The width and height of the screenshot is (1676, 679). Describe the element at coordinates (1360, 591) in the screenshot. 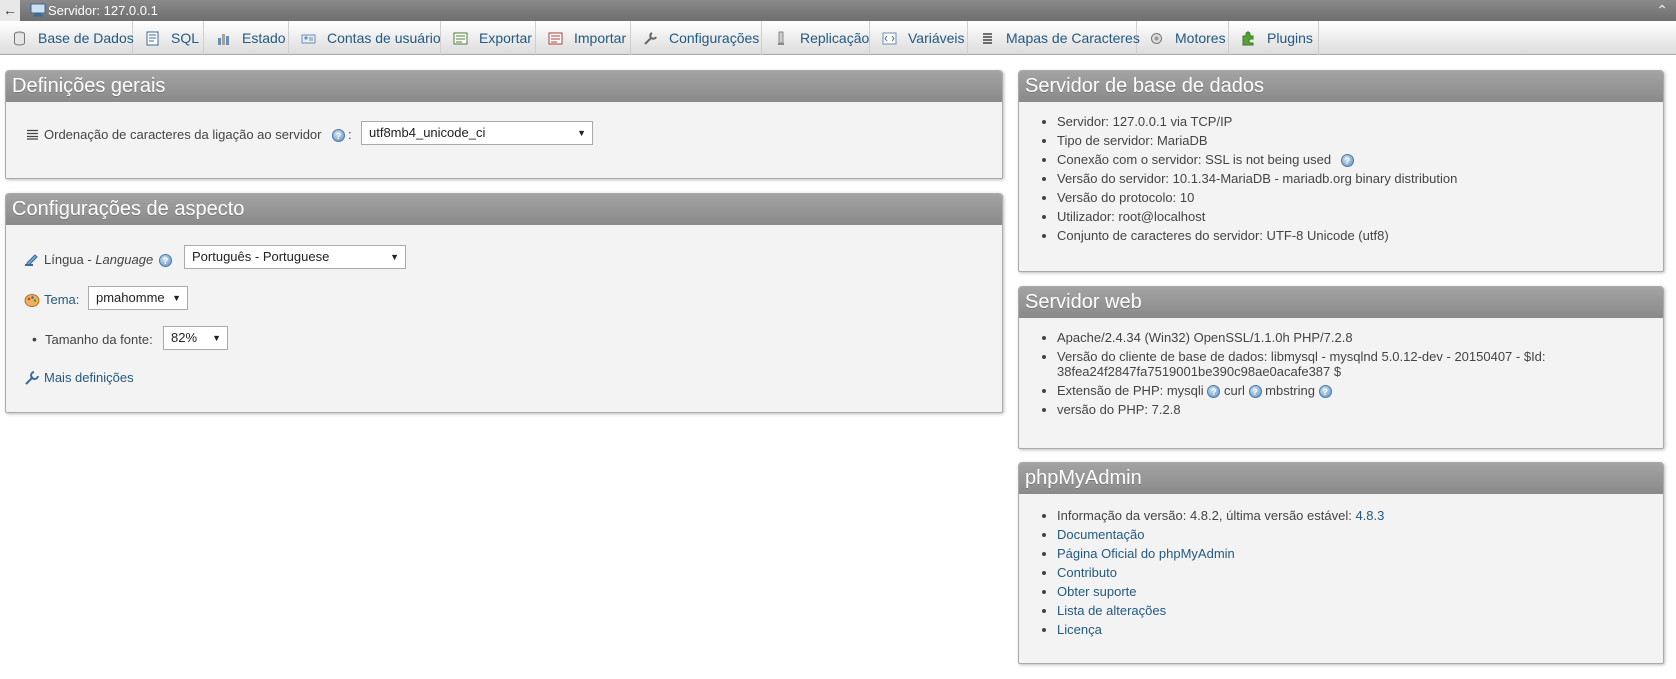

I see `list-item: Obter suporte` at that location.